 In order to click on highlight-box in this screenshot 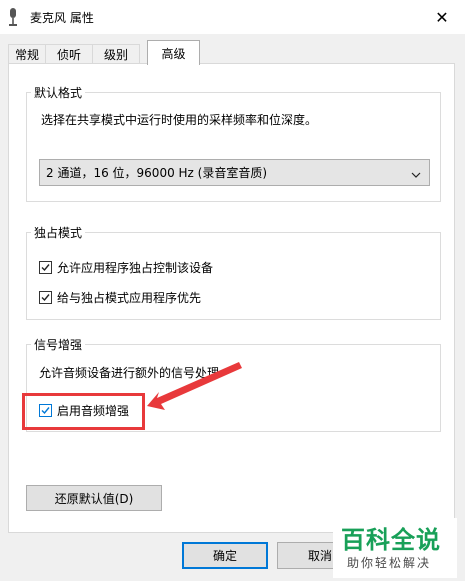, I will do `click(83, 411)`.